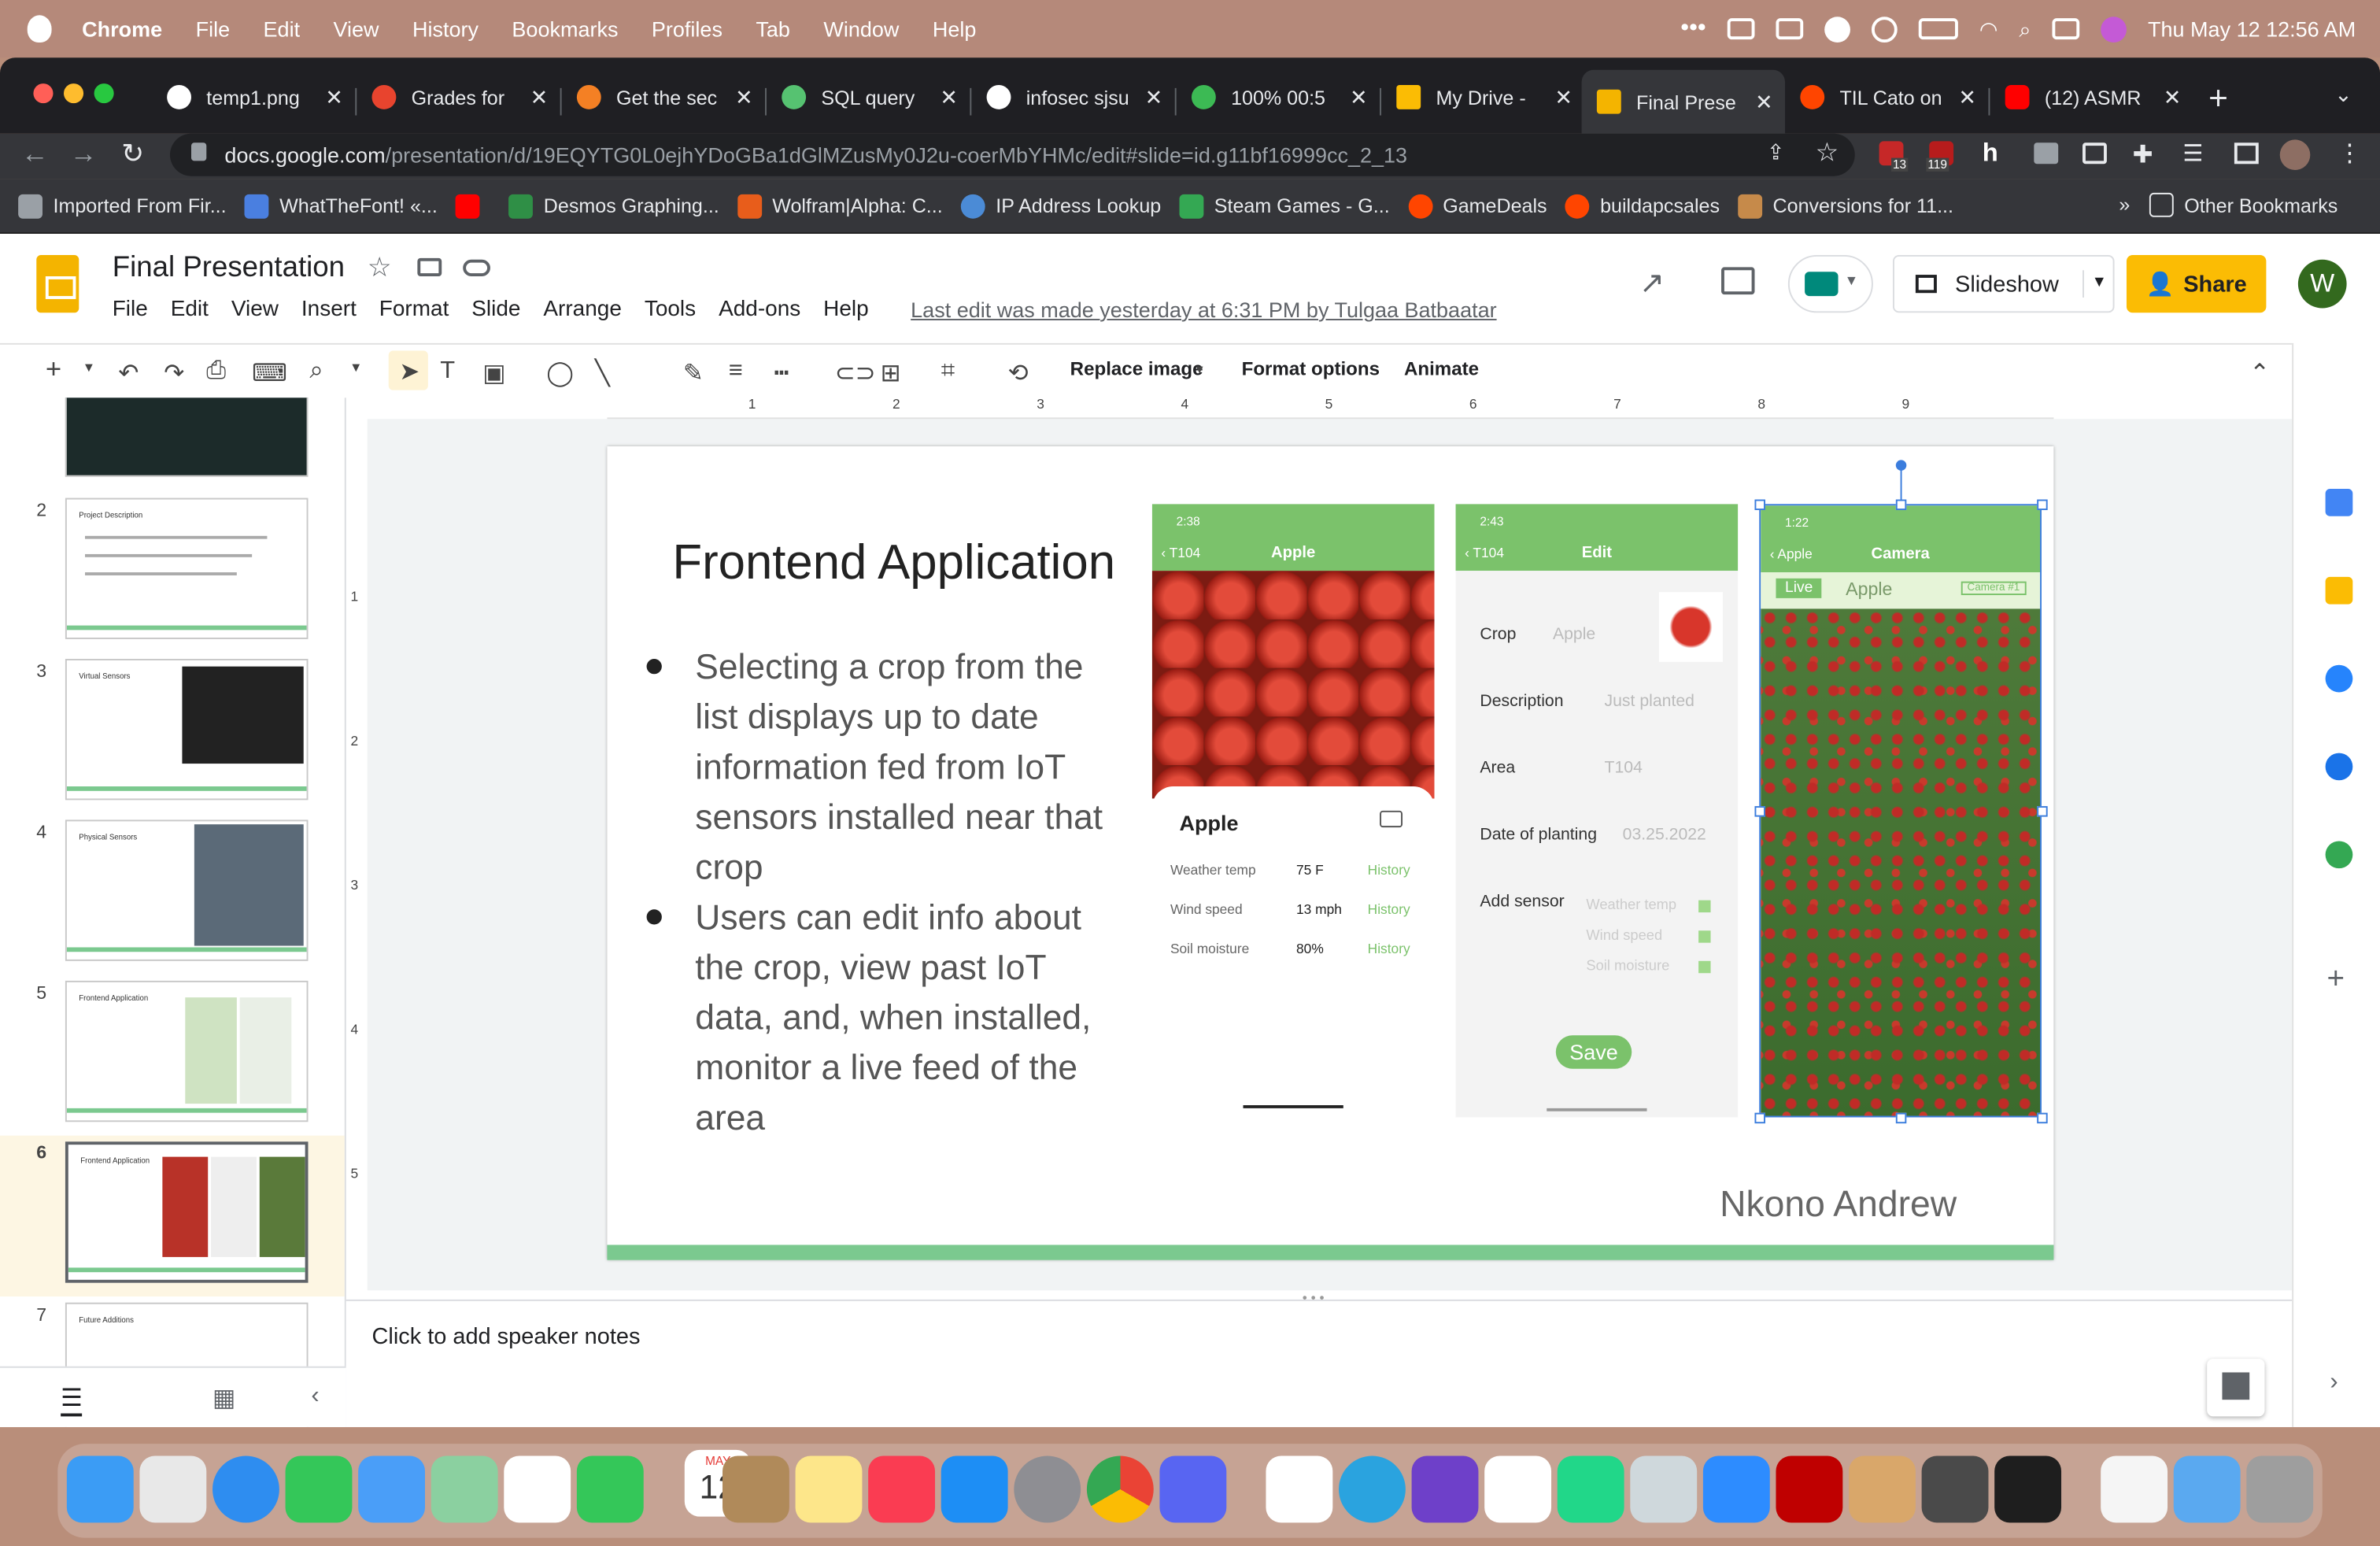  Describe the element at coordinates (1900, 811) in the screenshot. I see `phone-screenshot-camera: 1:22 ‹ Apple Camera Live Apple Camera #1` at that location.